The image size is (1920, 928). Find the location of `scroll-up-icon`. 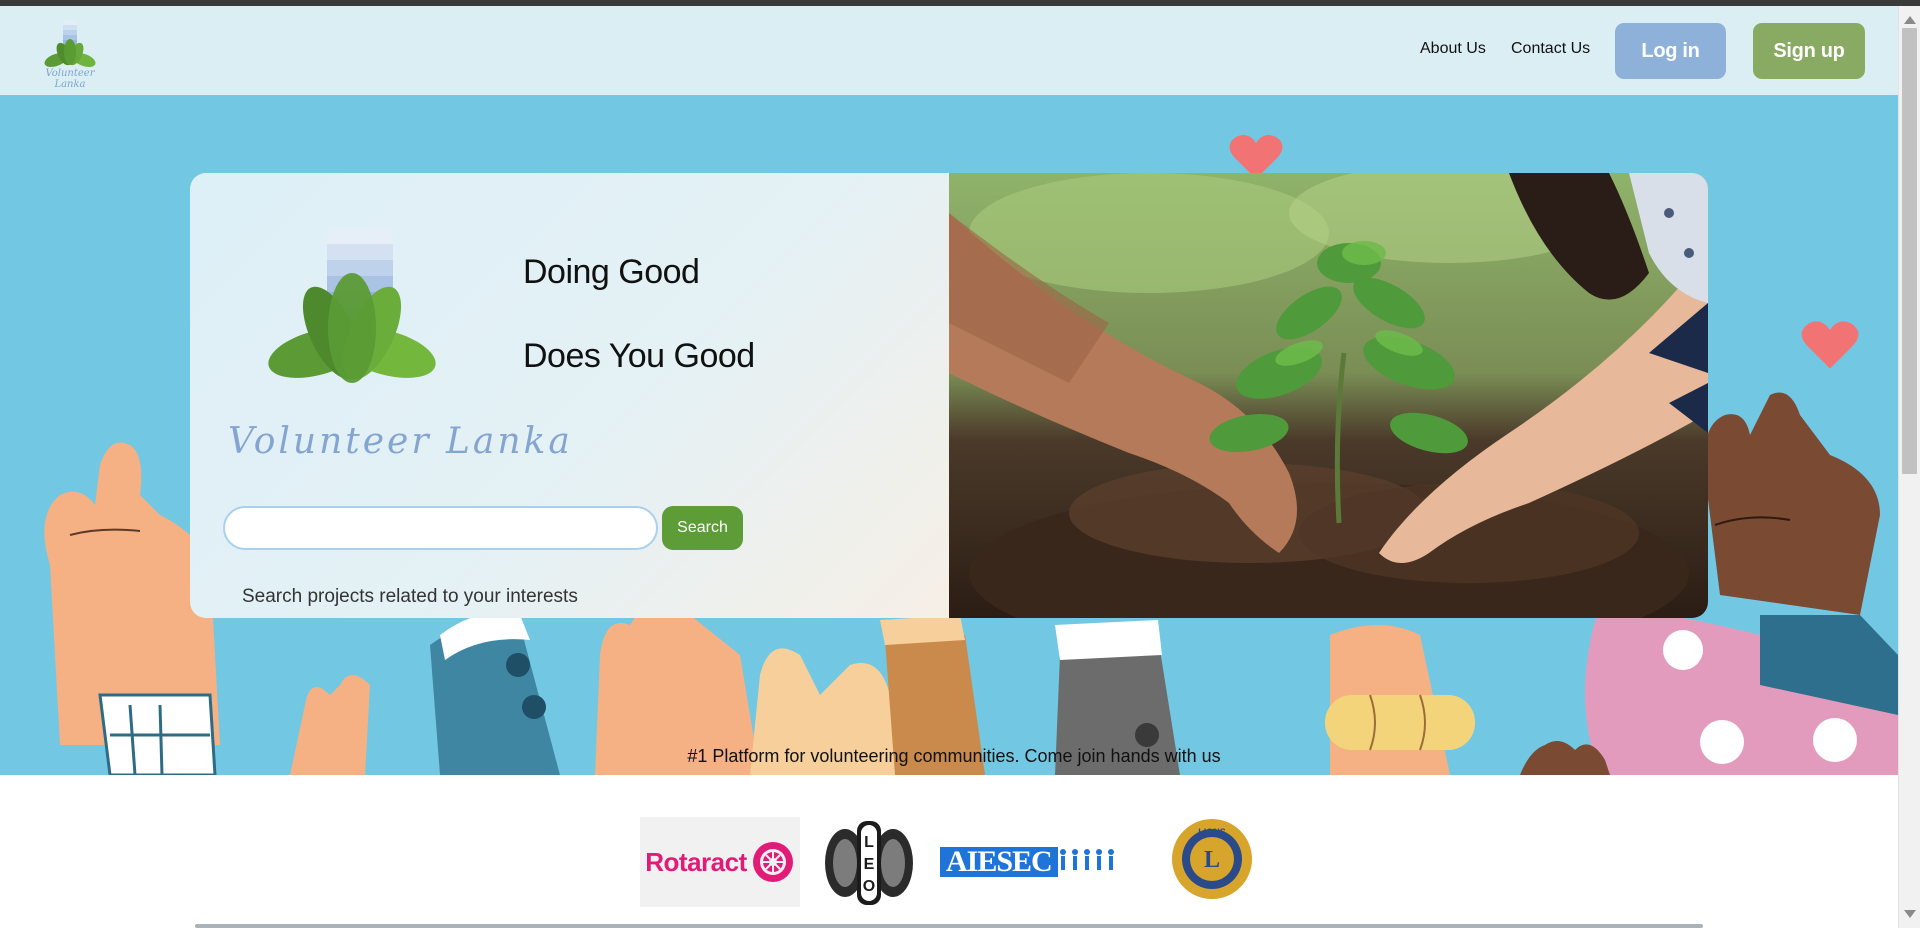

scroll-up-icon is located at coordinates (1910, 20).